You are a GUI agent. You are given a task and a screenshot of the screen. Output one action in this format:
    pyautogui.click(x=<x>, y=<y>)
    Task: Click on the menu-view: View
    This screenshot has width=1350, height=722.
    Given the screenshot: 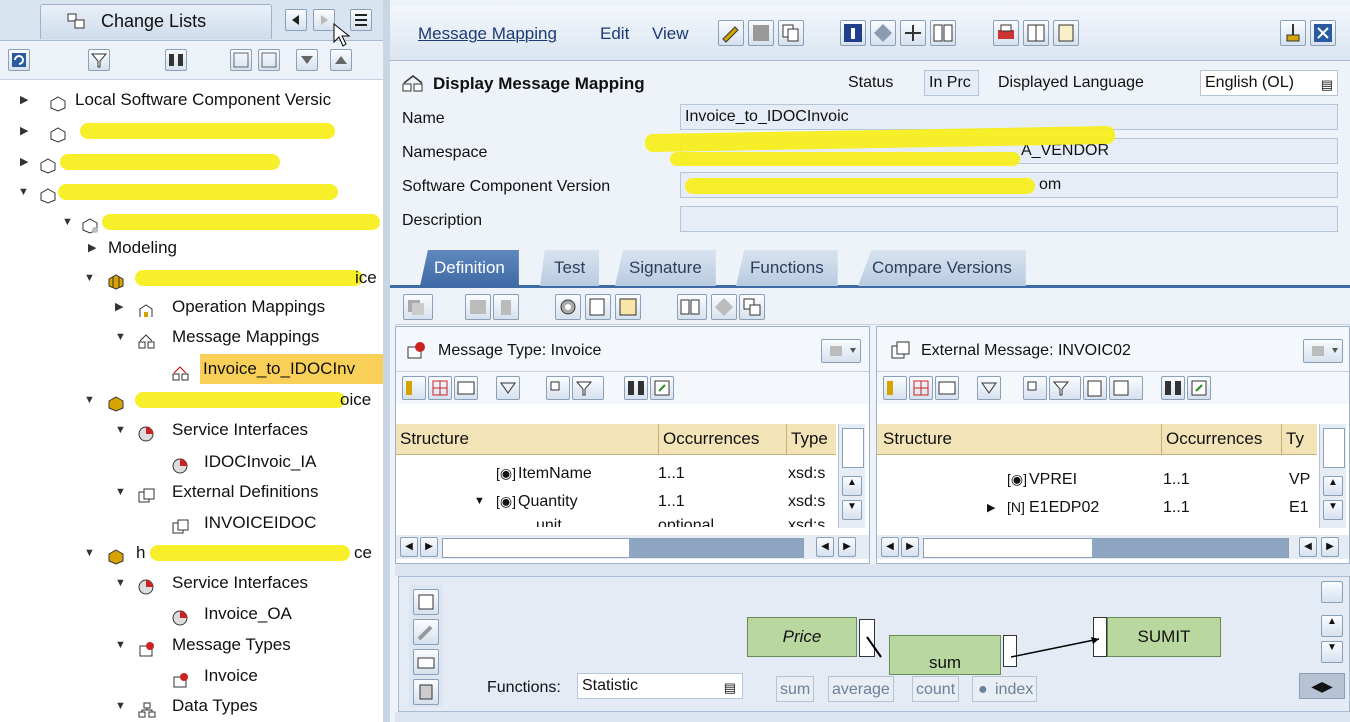 What is the action you would take?
    pyautogui.click(x=670, y=34)
    